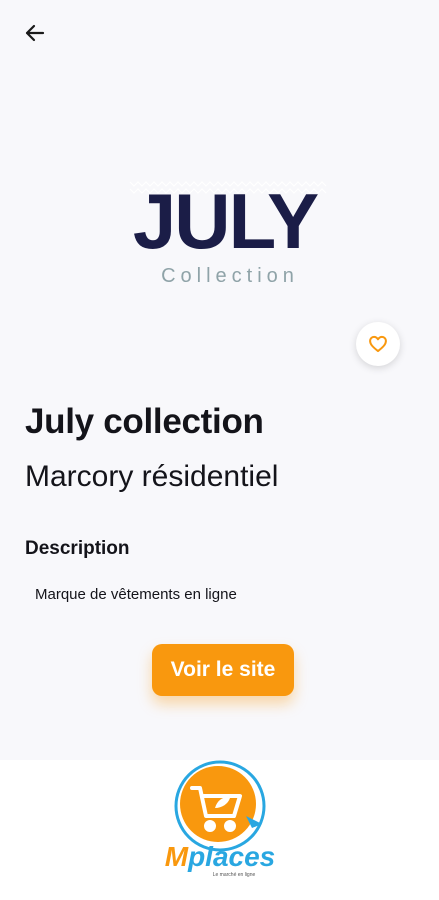 This screenshot has width=439, height=900. Describe the element at coordinates (234, 875) in the screenshot. I see `logo-tagline: Le marché en ligne` at that location.